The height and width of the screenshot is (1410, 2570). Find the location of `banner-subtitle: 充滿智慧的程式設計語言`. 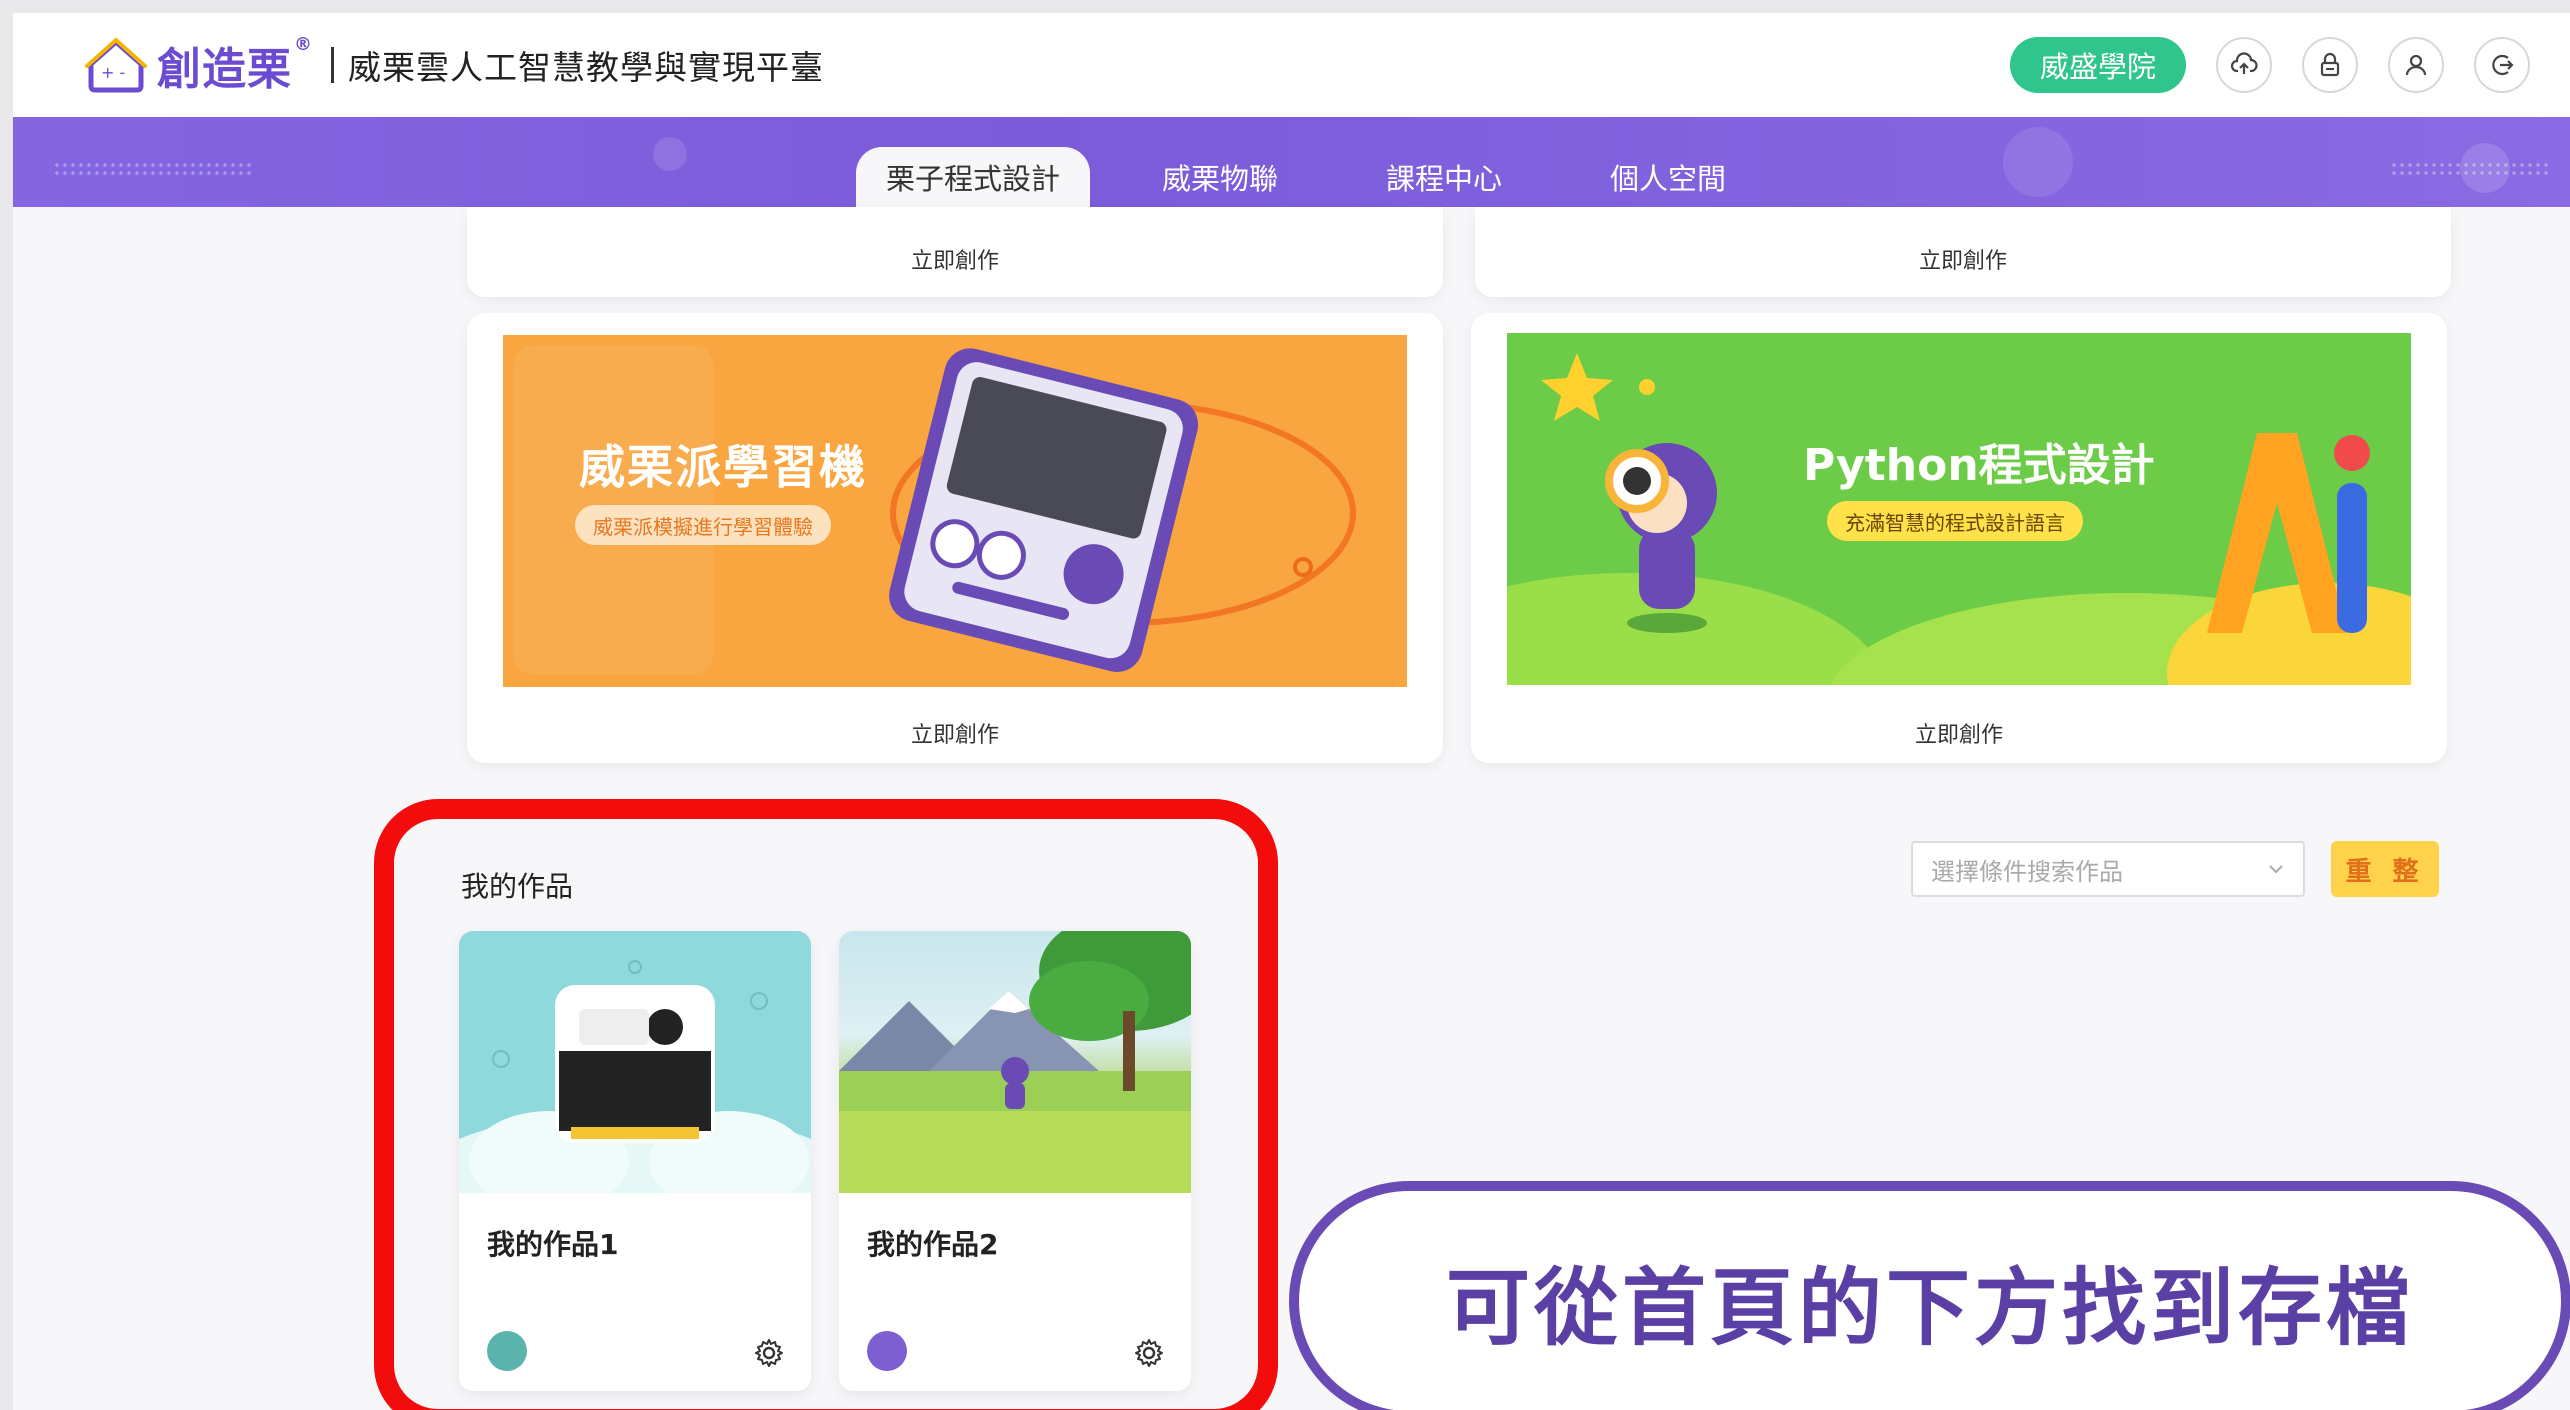

banner-subtitle: 充滿智慧的程式設計語言 is located at coordinates (1955, 521).